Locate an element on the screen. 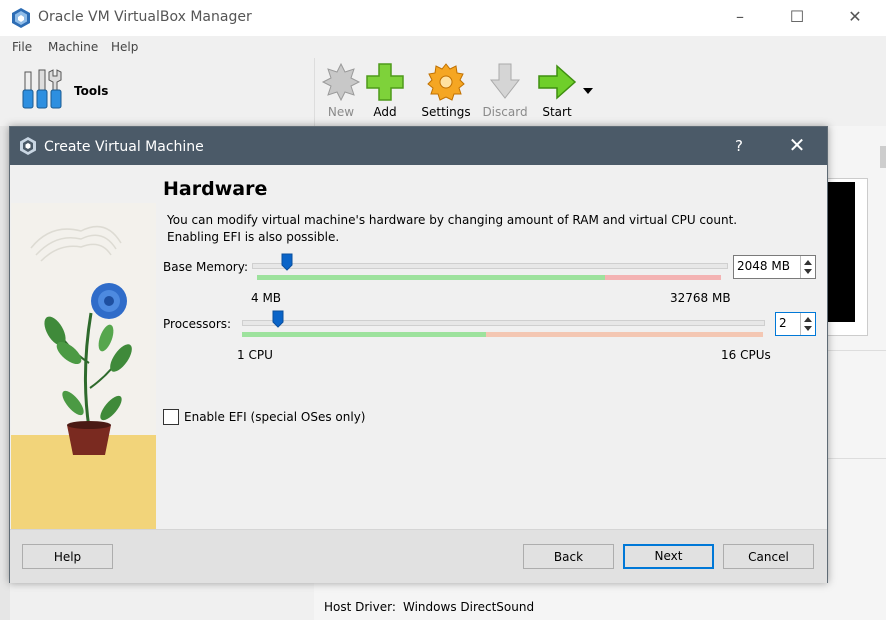  dialog-titlebar: Create Virtual Machine ? ✕ is located at coordinates (418, 146).